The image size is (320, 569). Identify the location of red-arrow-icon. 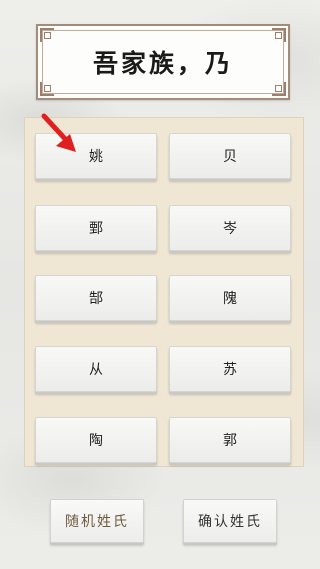
(58, 132).